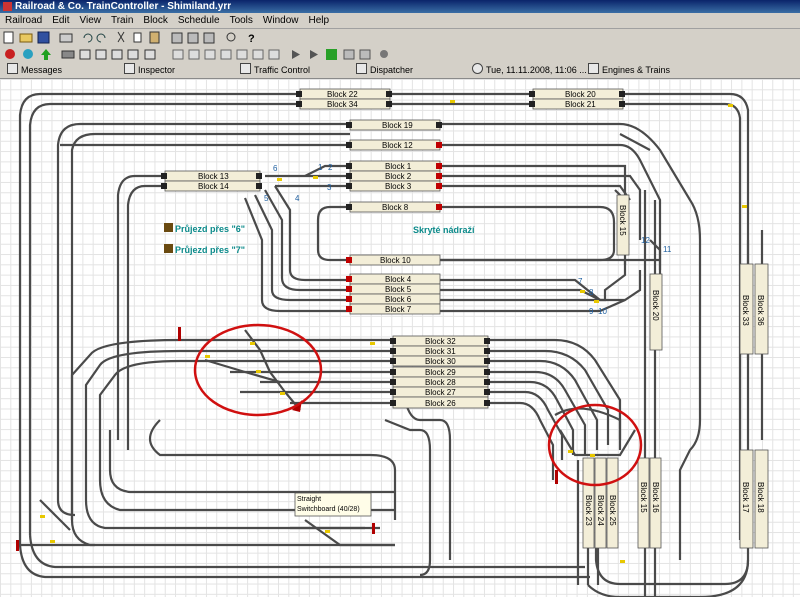 The height and width of the screenshot is (597, 800). I want to click on block-15-bottom: Block 15, so click(643, 503).